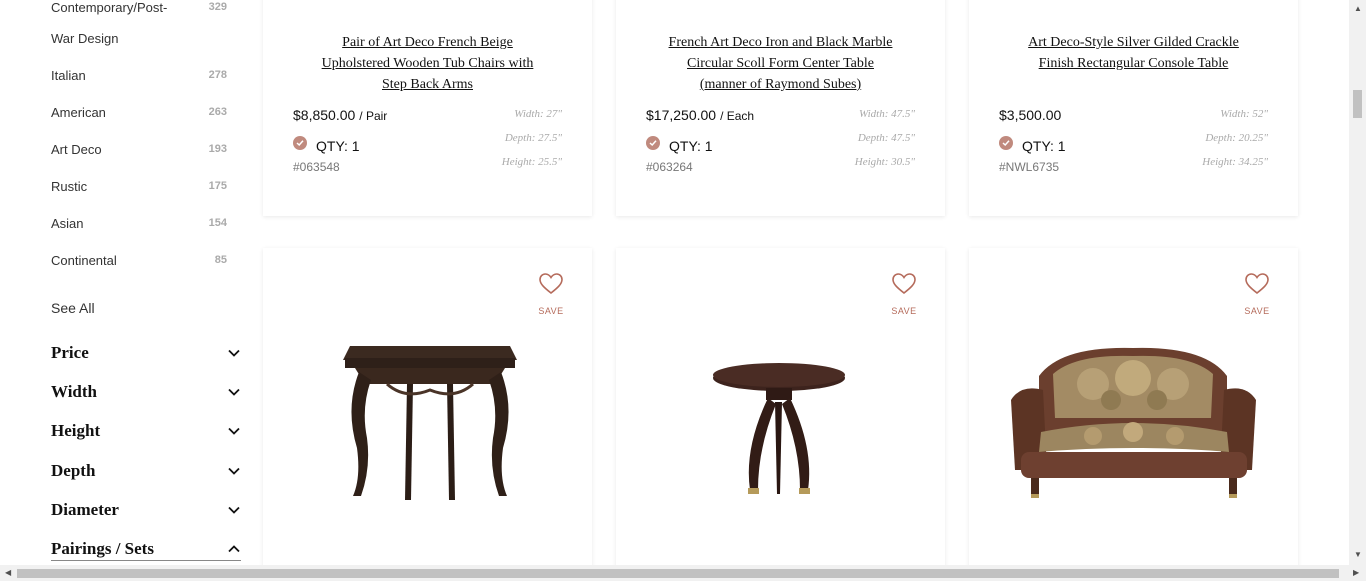 The image size is (1366, 581). Describe the element at coordinates (538, 114) in the screenshot. I see `product-width: Width: 27"` at that location.